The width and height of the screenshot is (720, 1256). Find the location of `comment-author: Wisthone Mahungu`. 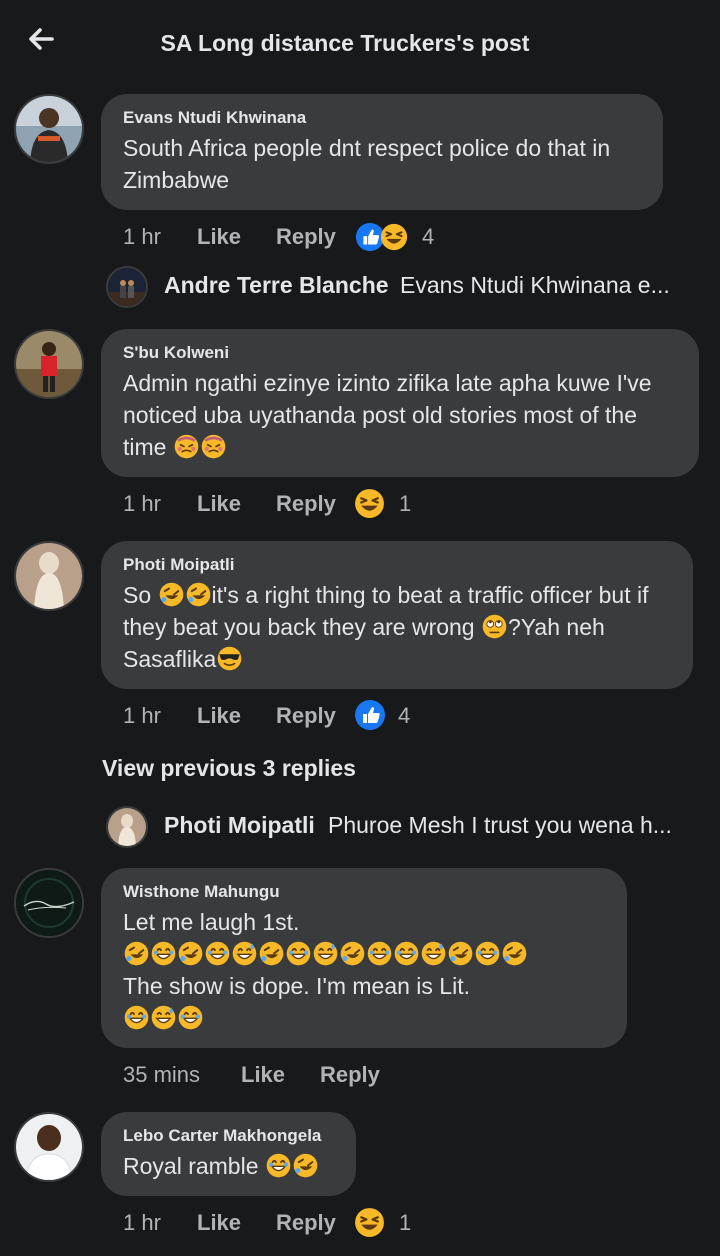

comment-author: Wisthone Mahungu is located at coordinates (364, 892).